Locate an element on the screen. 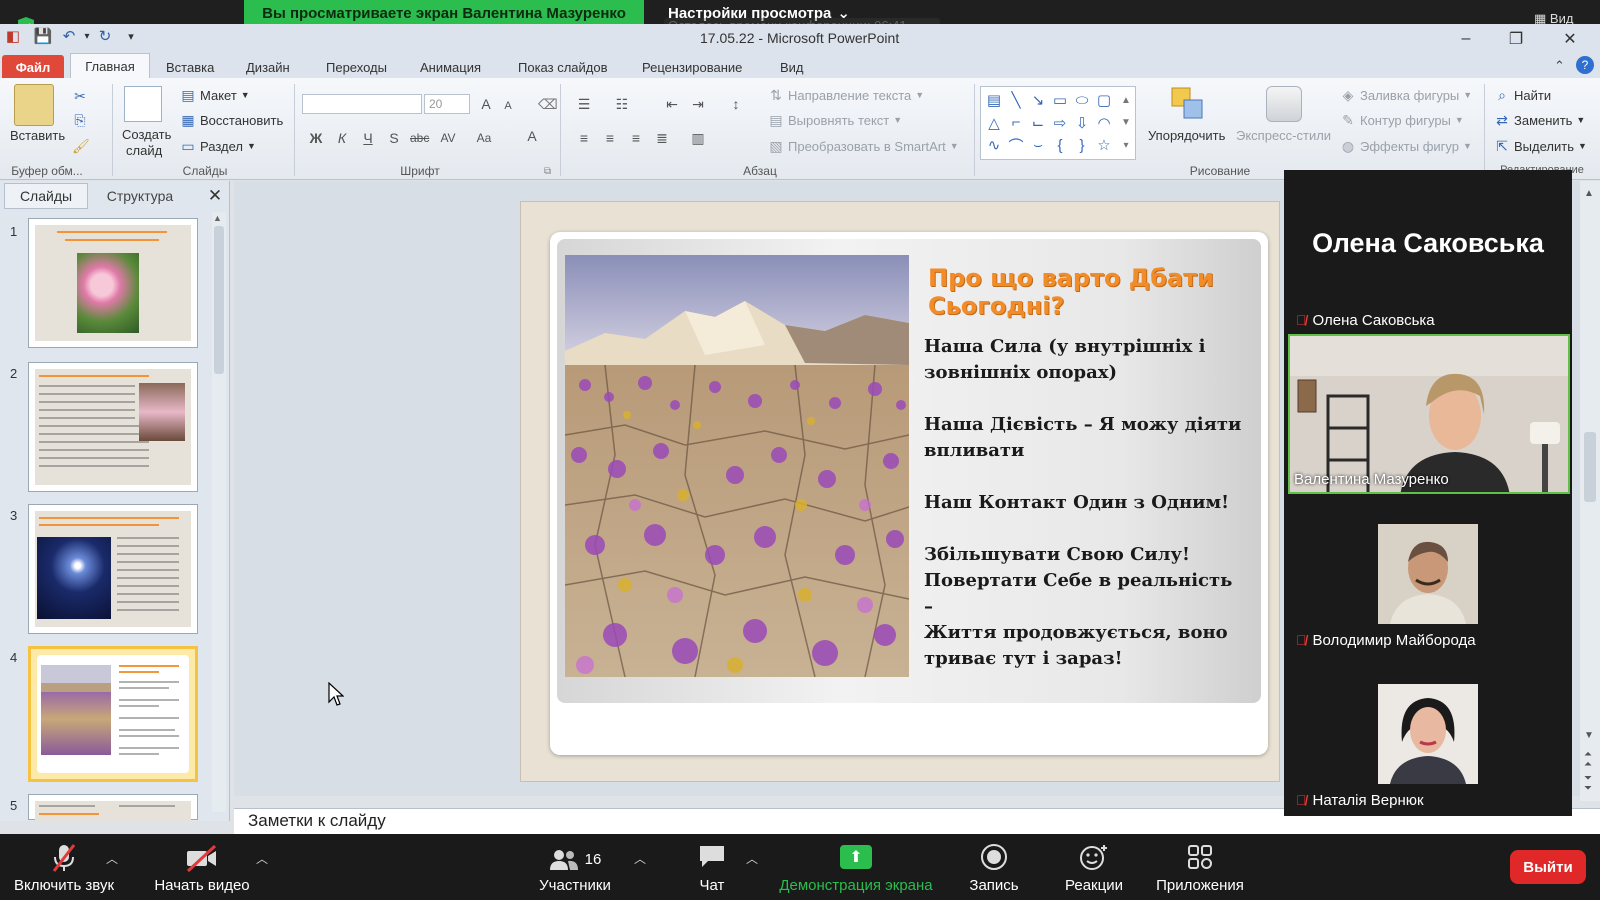  close-panel-icon: ✕ is located at coordinates (215, 196).